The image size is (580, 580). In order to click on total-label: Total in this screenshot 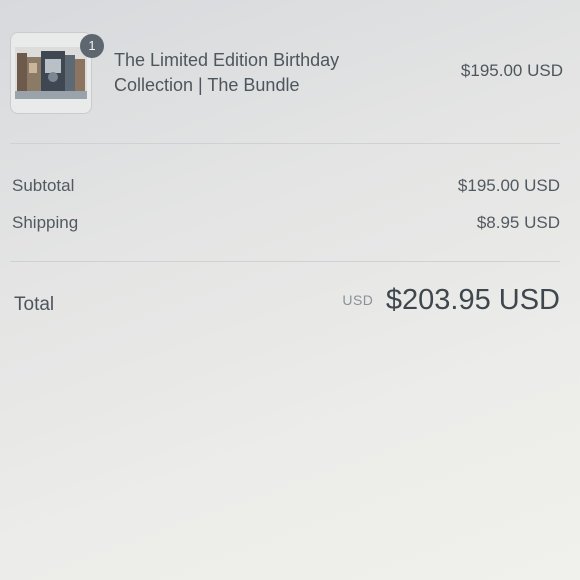, I will do `click(34, 304)`.